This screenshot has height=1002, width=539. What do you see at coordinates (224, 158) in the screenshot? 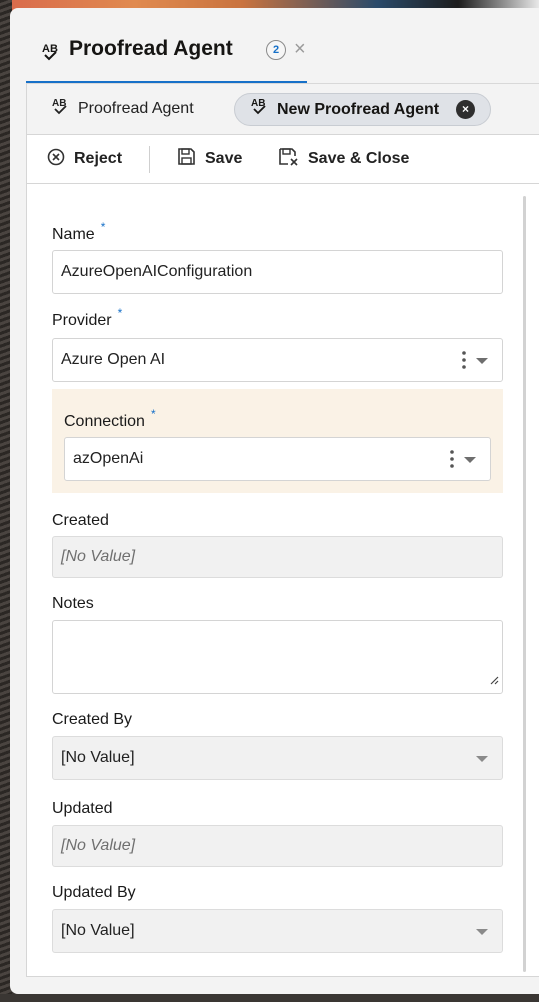
I see `save-label: Save` at bounding box center [224, 158].